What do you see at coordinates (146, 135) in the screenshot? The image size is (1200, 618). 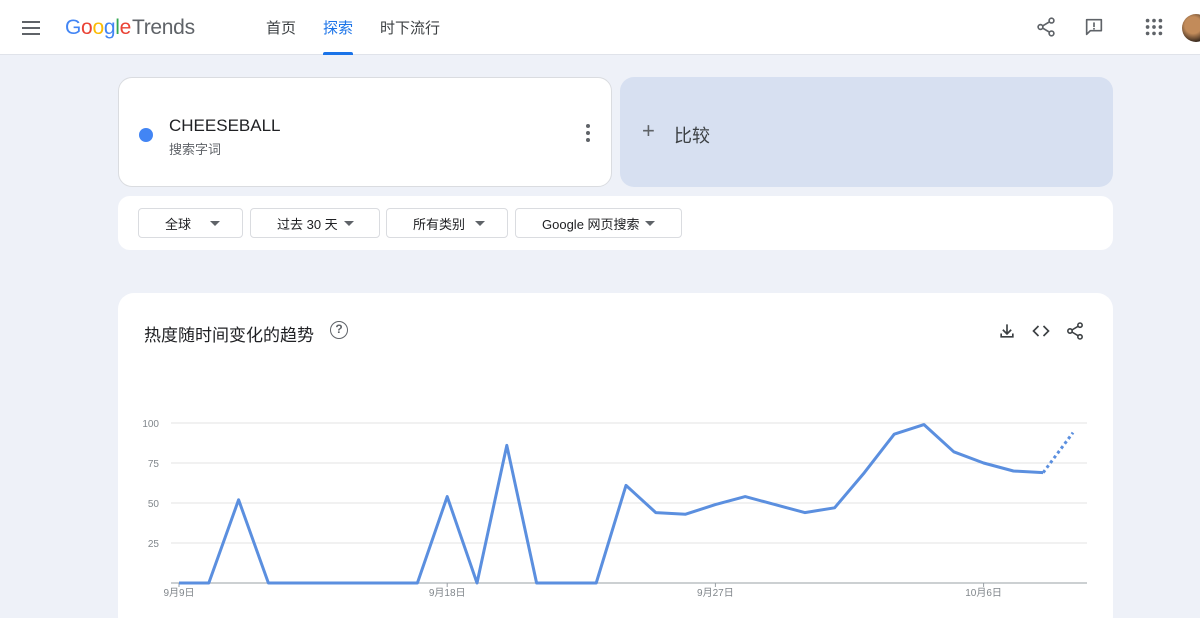 I see `term-color-dot` at bounding box center [146, 135].